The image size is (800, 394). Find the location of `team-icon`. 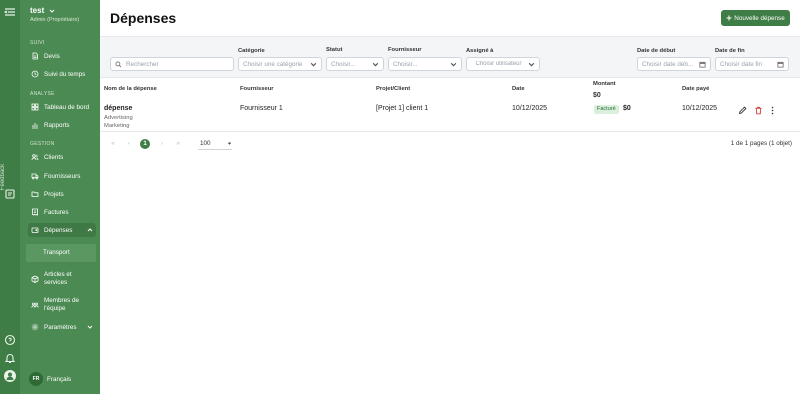

team-icon is located at coordinates (35, 305).